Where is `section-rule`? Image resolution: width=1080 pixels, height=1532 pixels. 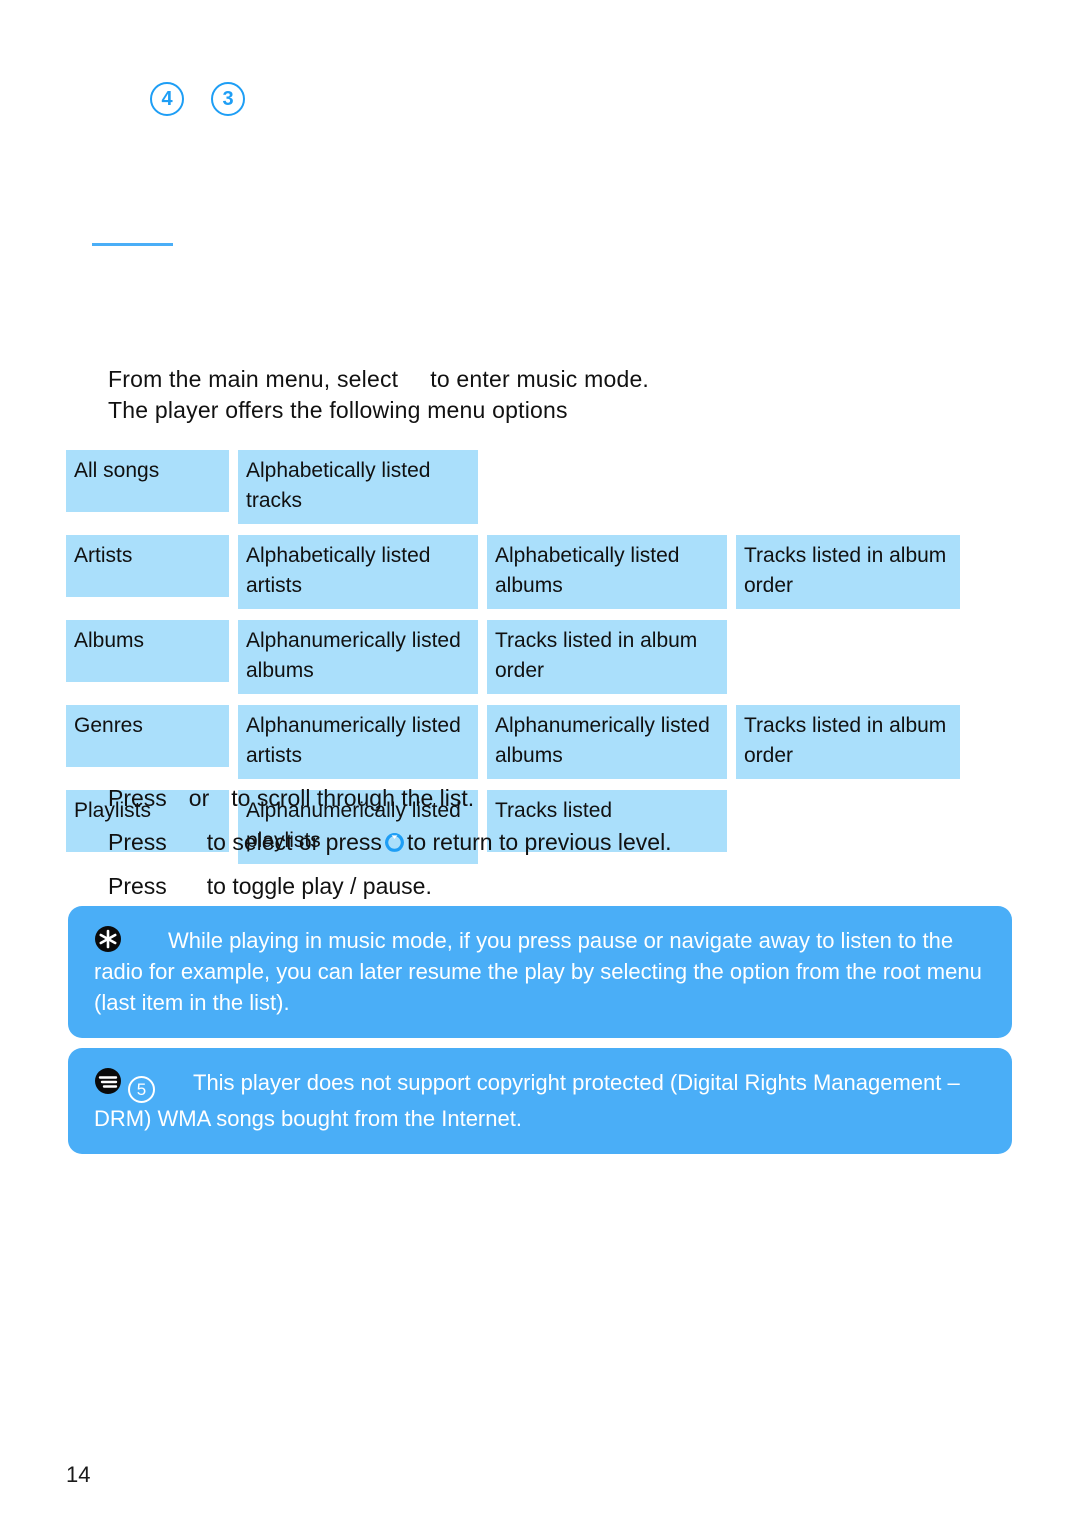 section-rule is located at coordinates (132, 244).